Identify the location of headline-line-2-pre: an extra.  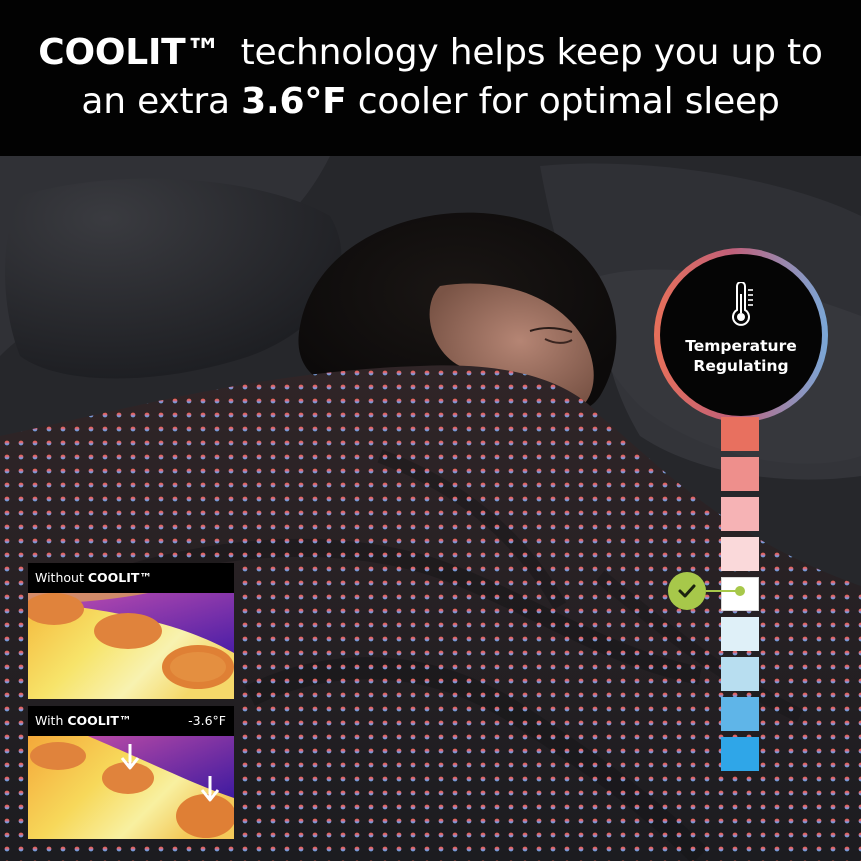
(155, 101).